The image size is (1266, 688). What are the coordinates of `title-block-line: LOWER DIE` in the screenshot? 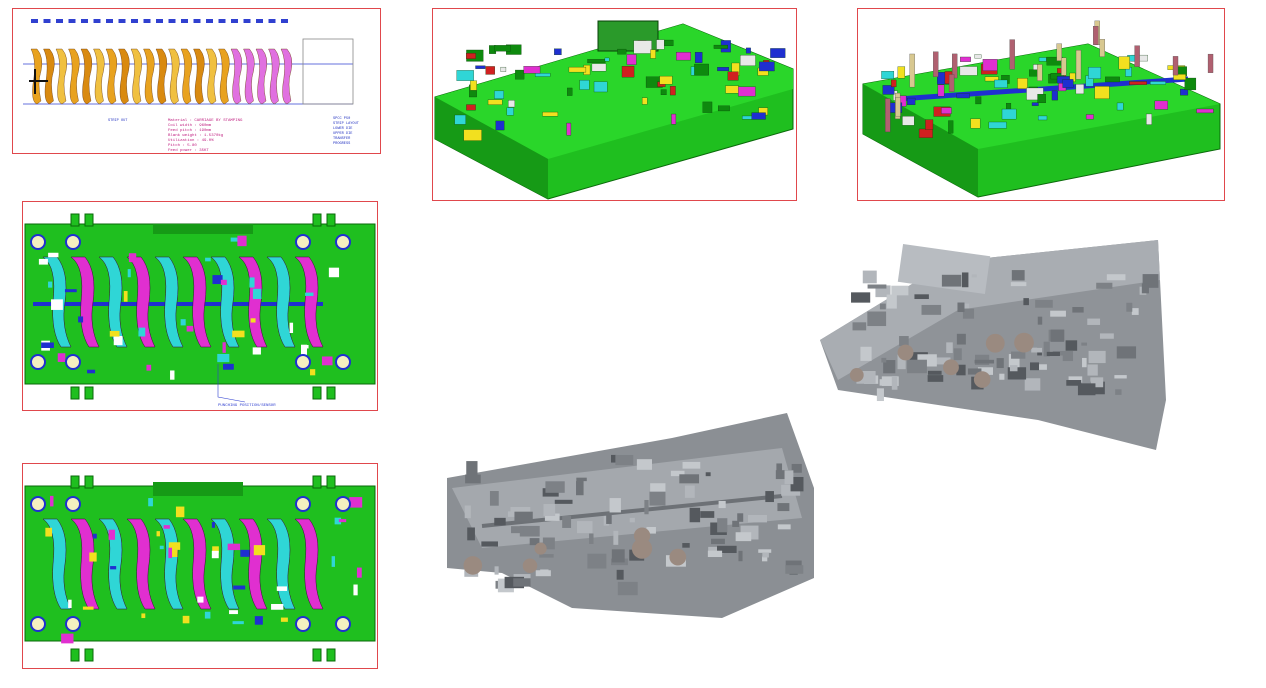 It's located at (342, 129).